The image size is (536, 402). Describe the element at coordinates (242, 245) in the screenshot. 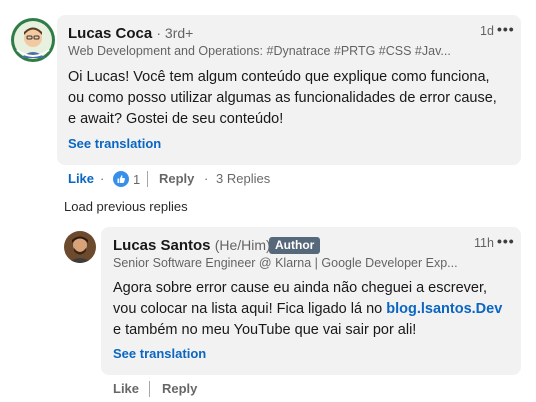

I see `pronouns: (He/Him)` at that location.